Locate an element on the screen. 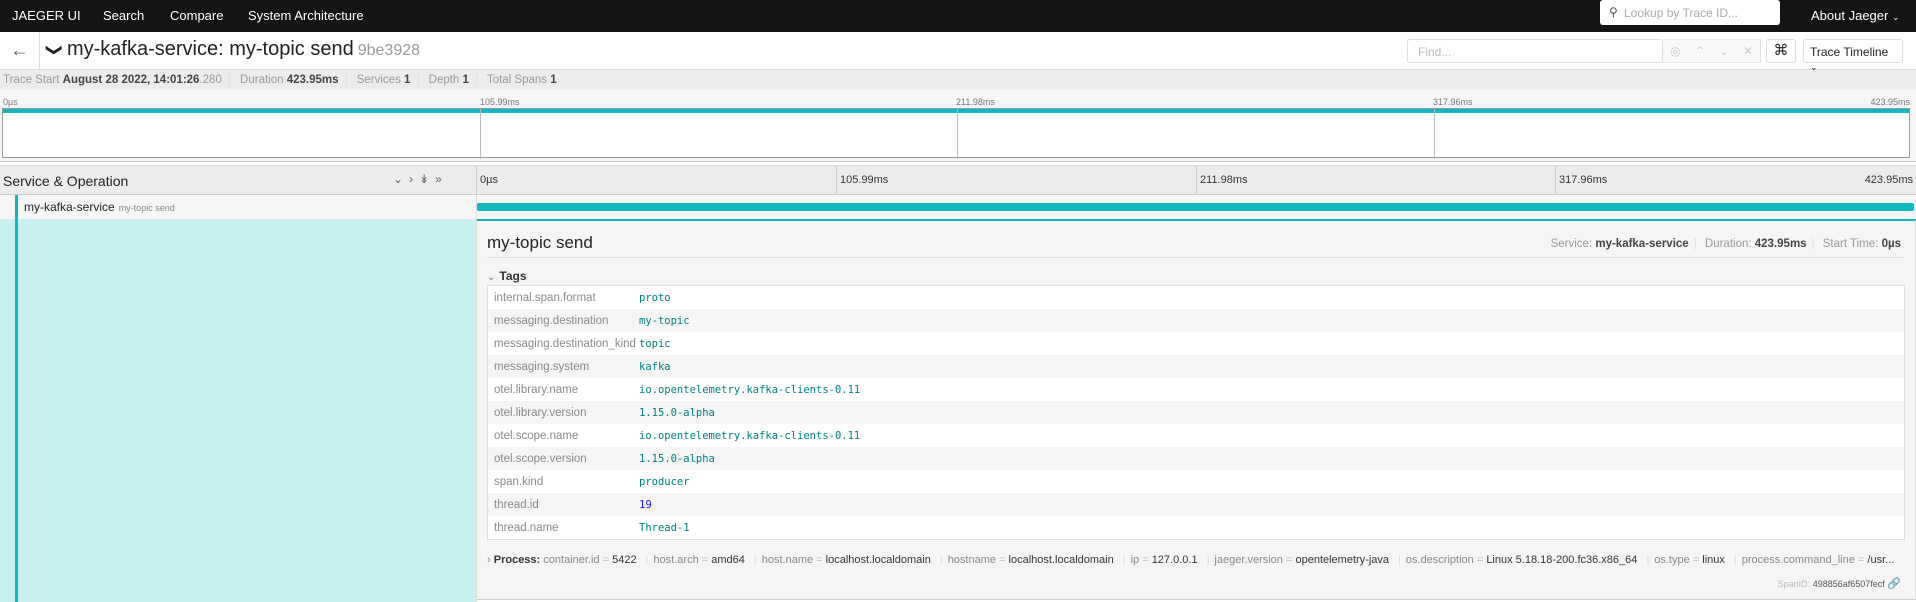 The height and width of the screenshot is (602, 1916). service-value: my-kafka-service is located at coordinates (1642, 244).